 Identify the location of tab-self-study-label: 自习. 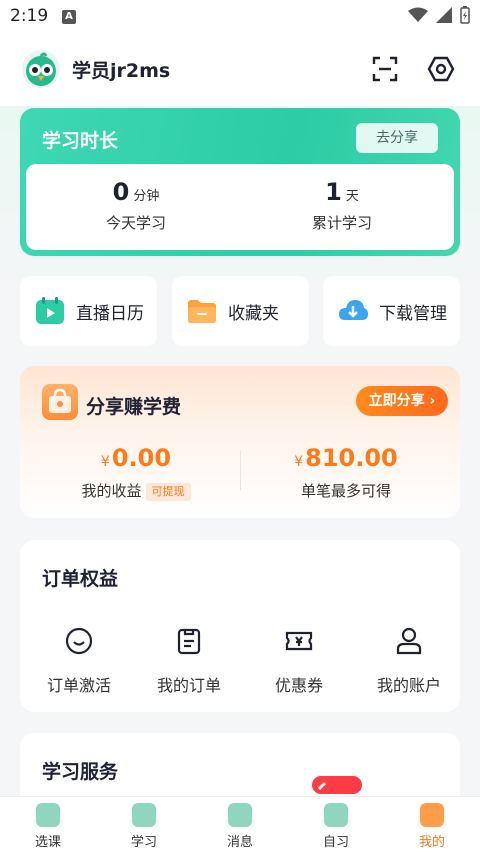
(335, 842).